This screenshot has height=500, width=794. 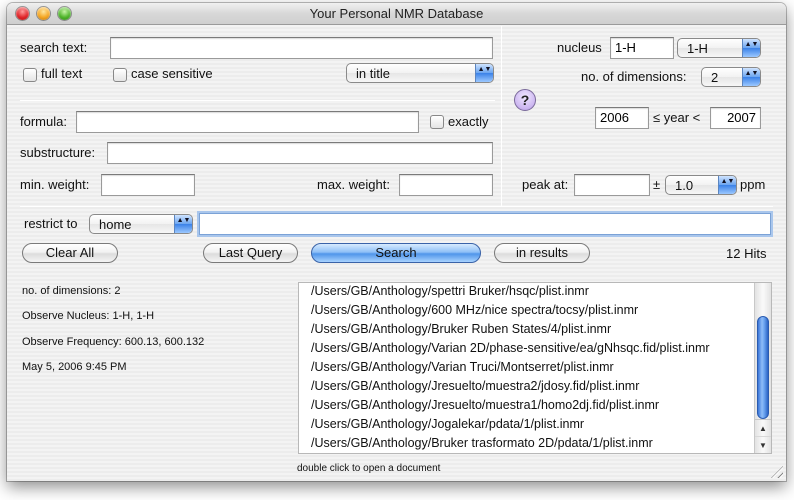 What do you see at coordinates (54, 47) in the screenshot?
I see `search-text-label: search text:` at bounding box center [54, 47].